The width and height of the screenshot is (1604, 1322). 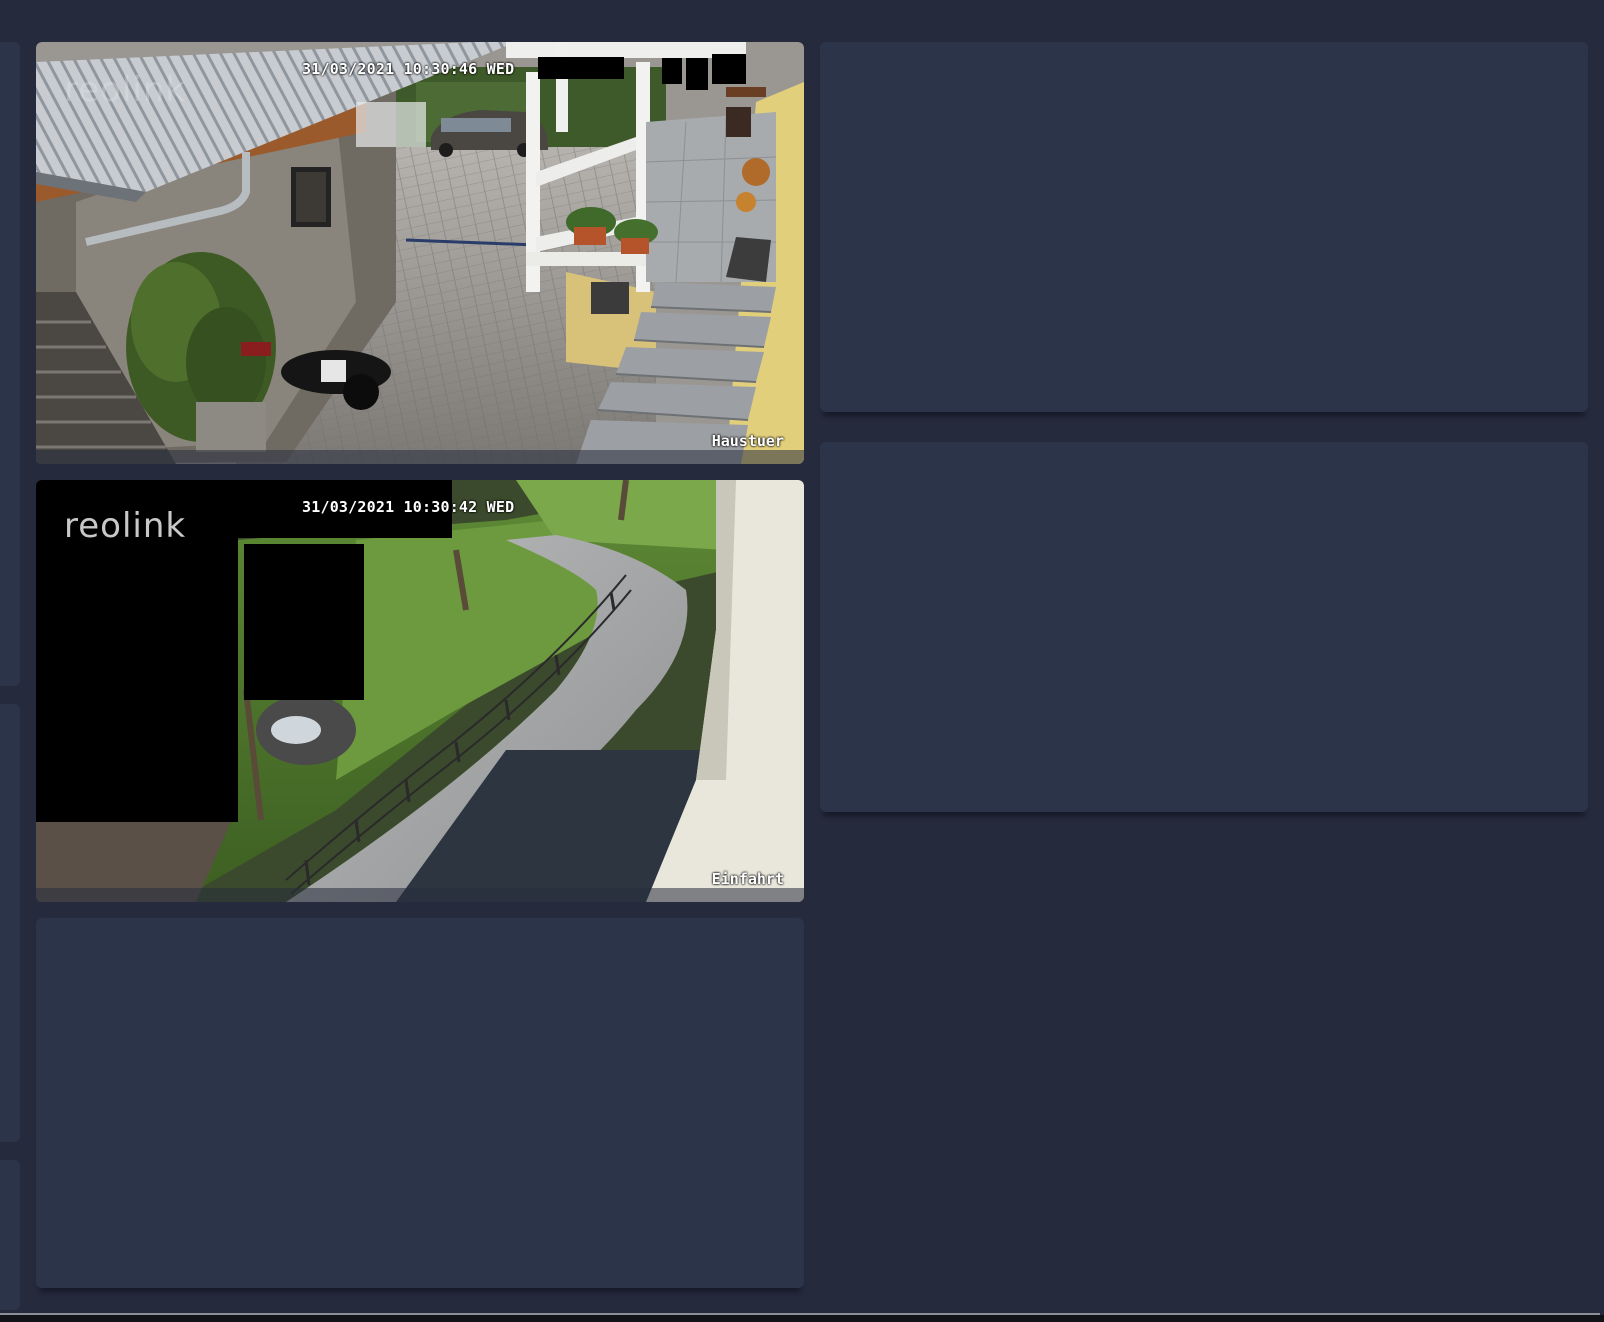 I want to click on brand-watermark: reolink, so click(x=125, y=90).